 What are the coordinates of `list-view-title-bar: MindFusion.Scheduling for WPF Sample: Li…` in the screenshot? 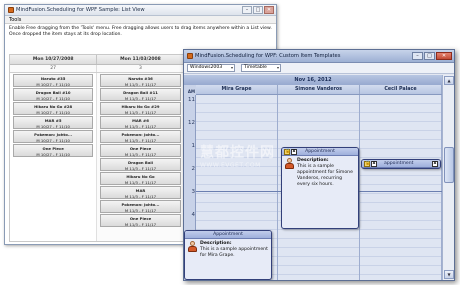 It's located at (140, 10).